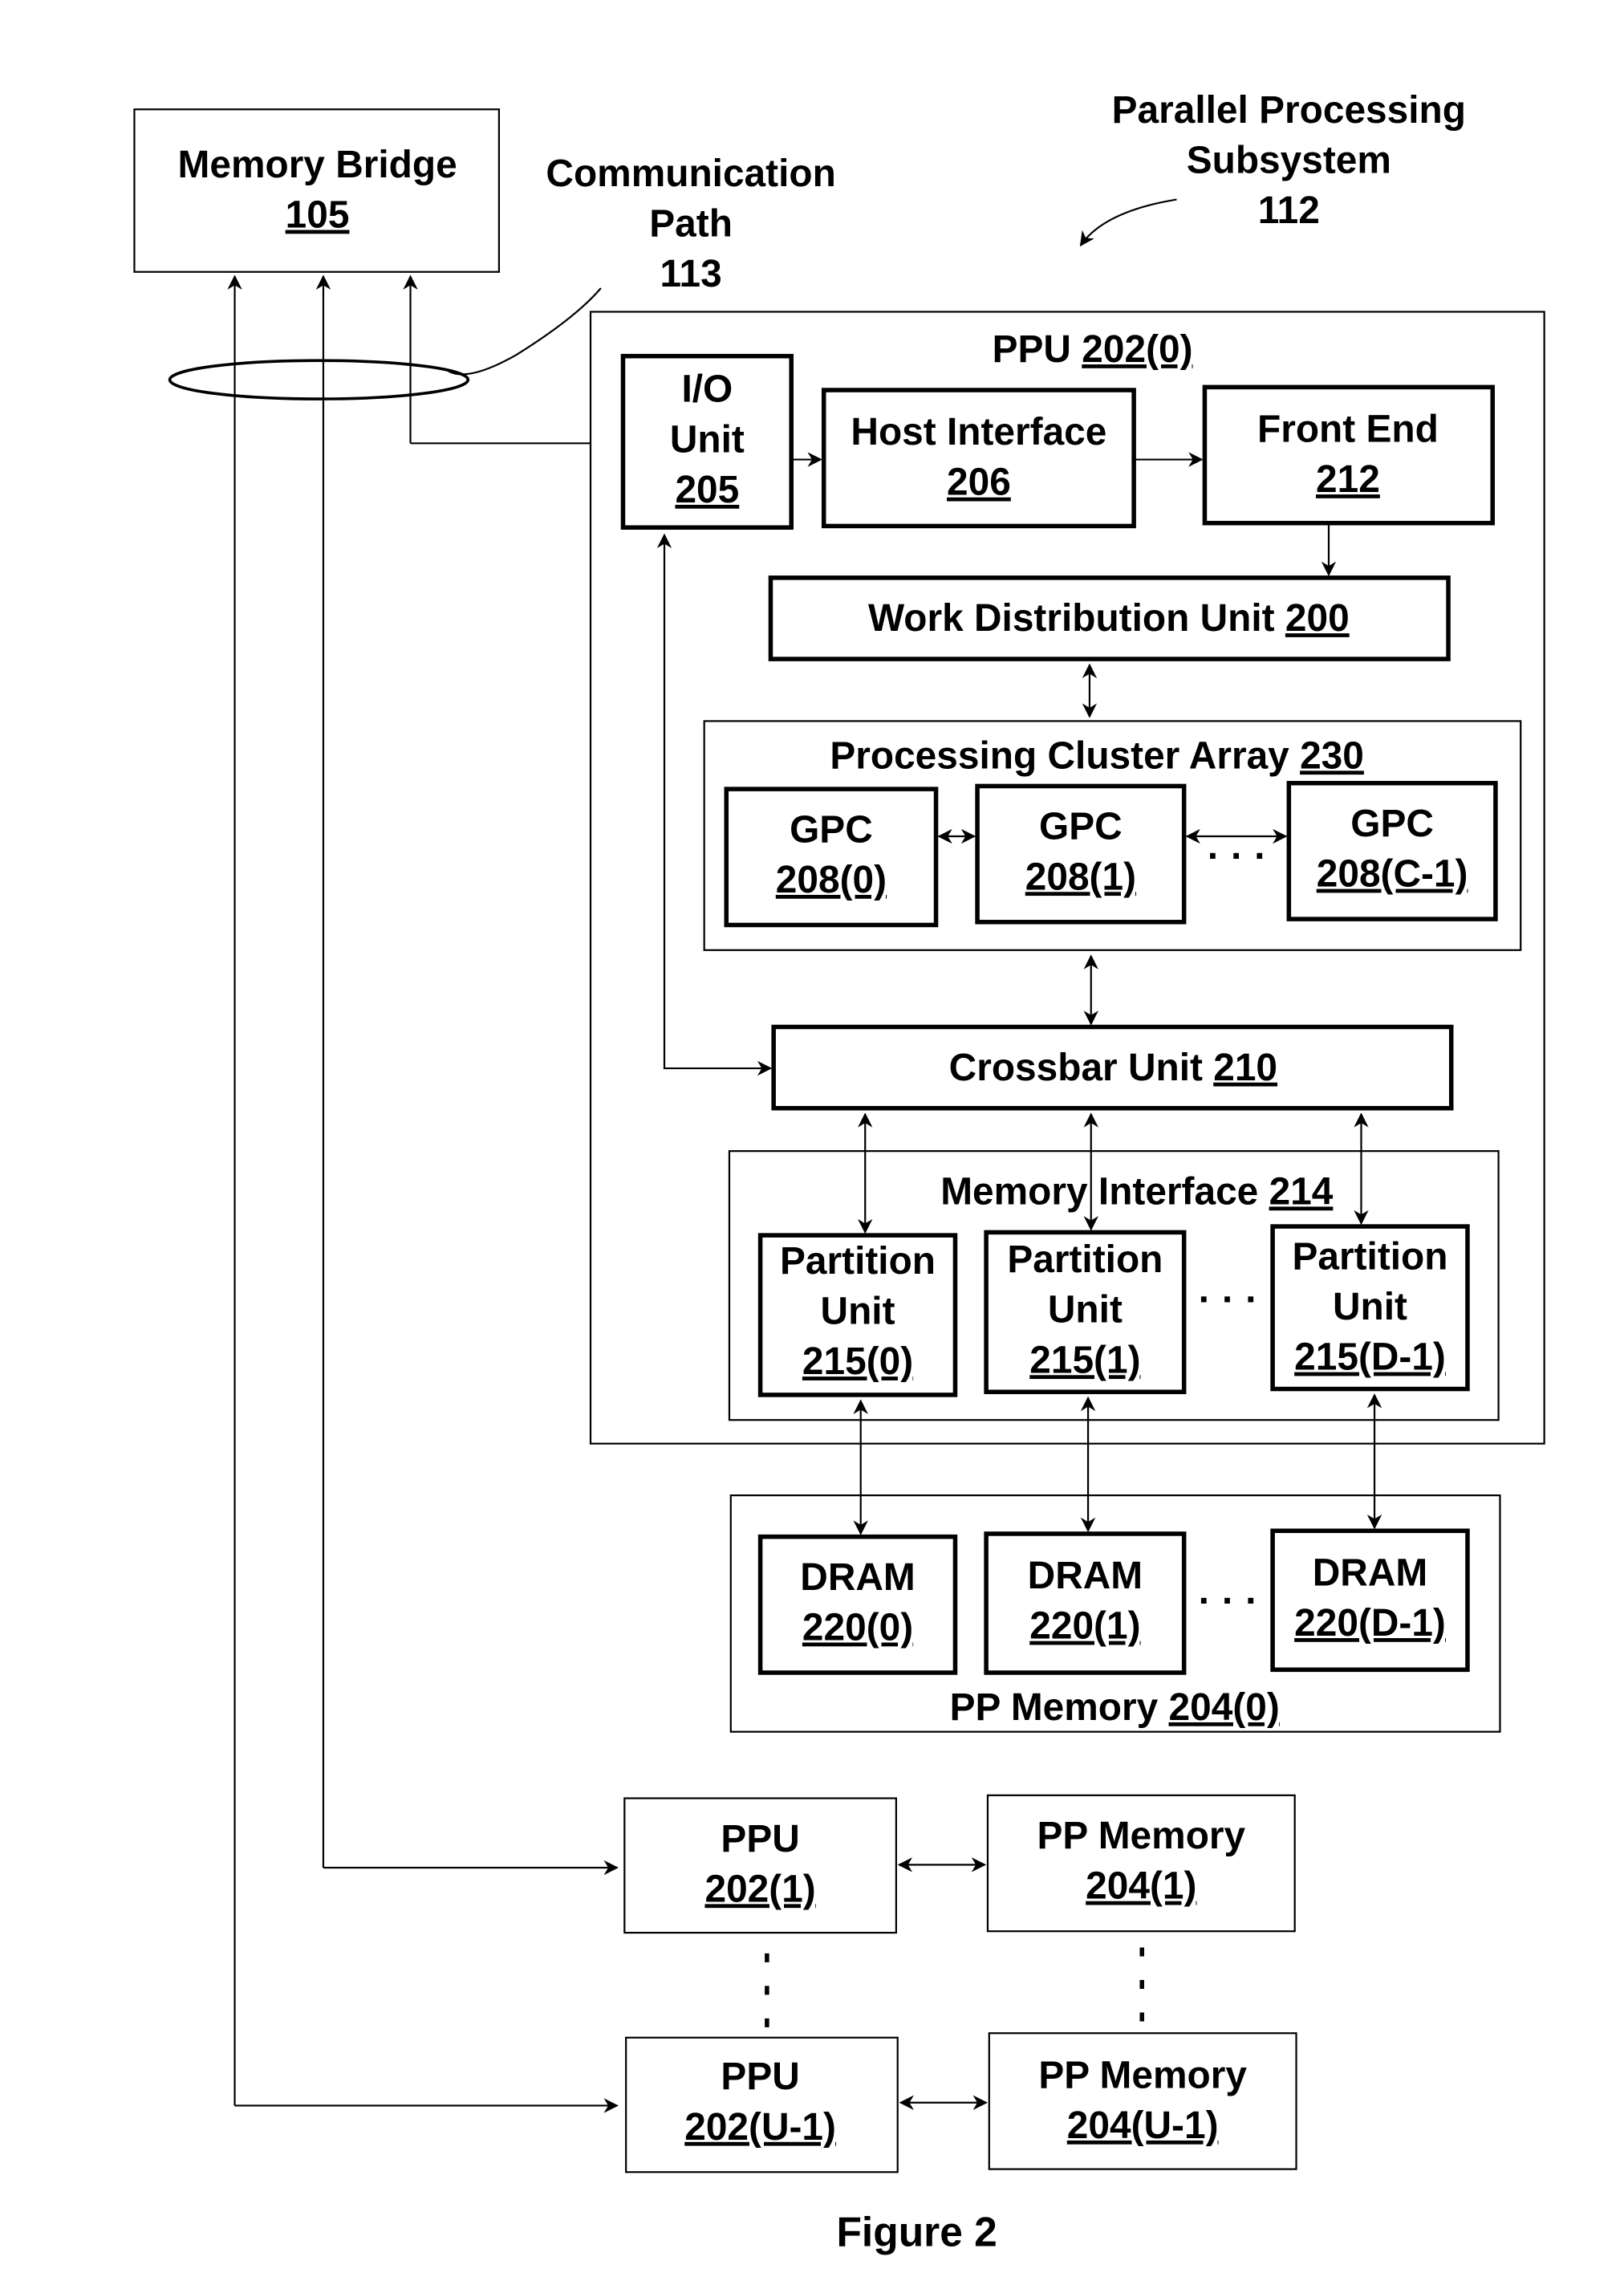 This screenshot has width=1624, height=2277. Describe the element at coordinates (831, 857) in the screenshot. I see `gpc-block: GPC 208(0)` at that location.